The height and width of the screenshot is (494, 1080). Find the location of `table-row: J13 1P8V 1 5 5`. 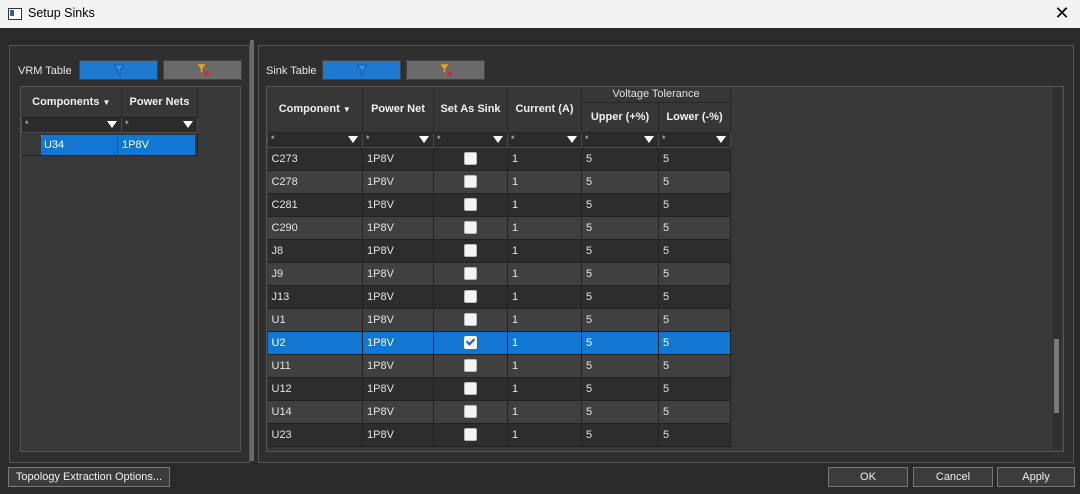

table-row: J13 1P8V 1 5 5 is located at coordinates (499, 297).